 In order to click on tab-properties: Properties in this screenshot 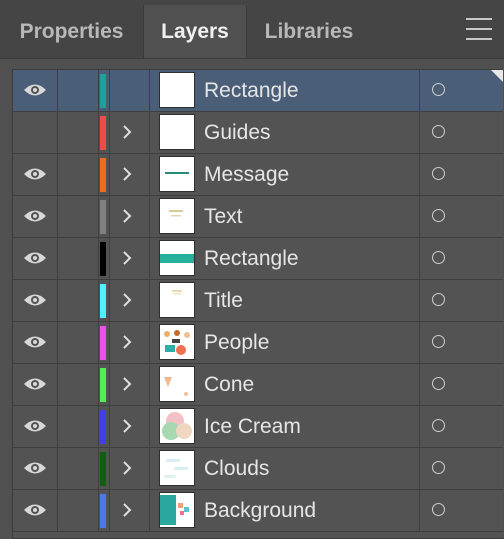, I will do `click(71, 31)`.